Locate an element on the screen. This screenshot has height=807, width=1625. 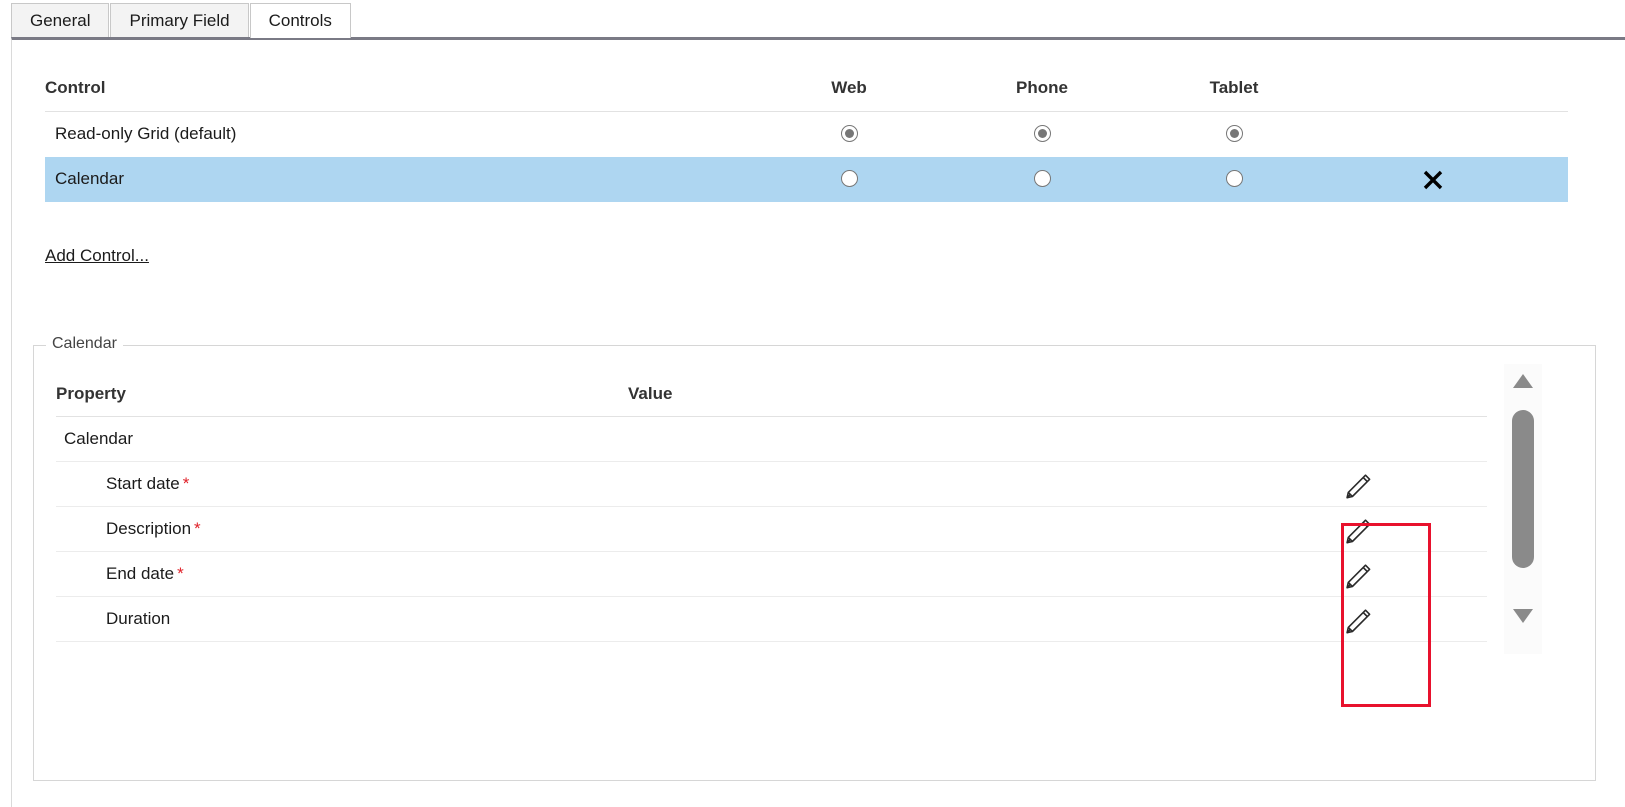
tab-controls-label: Controls is located at coordinates (300, 20).